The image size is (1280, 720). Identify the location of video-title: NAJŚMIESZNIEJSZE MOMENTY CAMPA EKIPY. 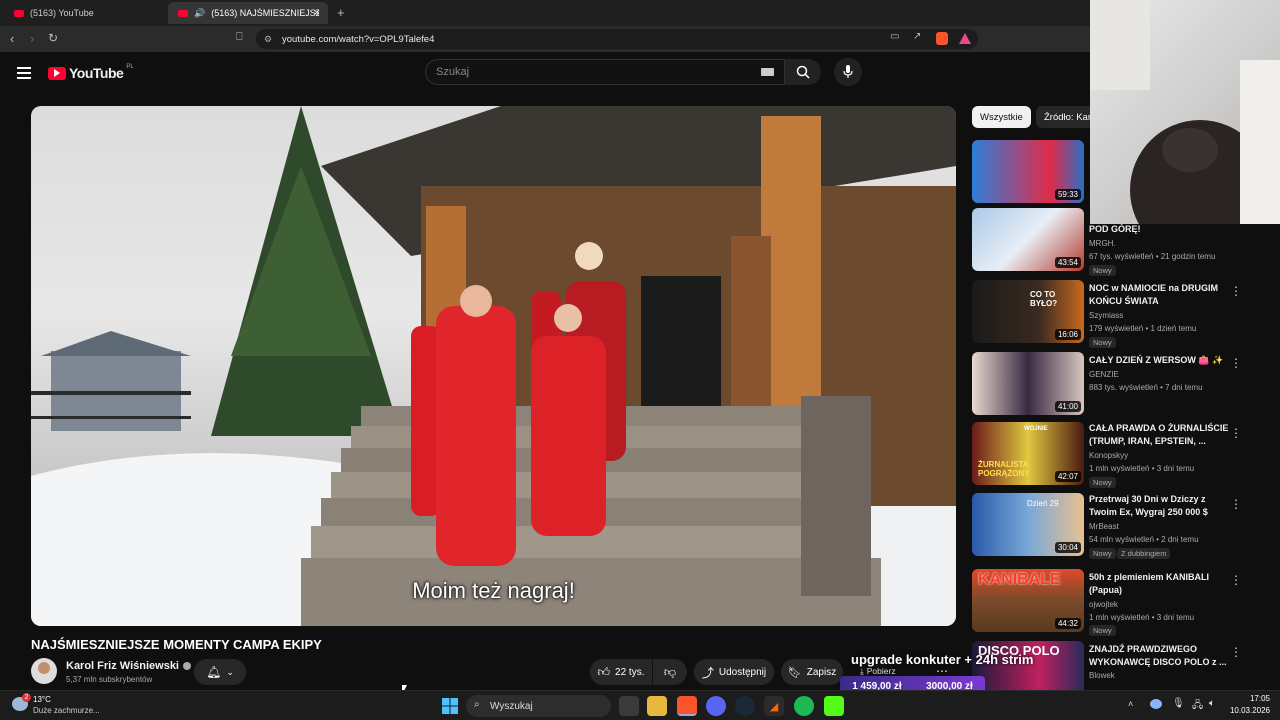
(176, 644).